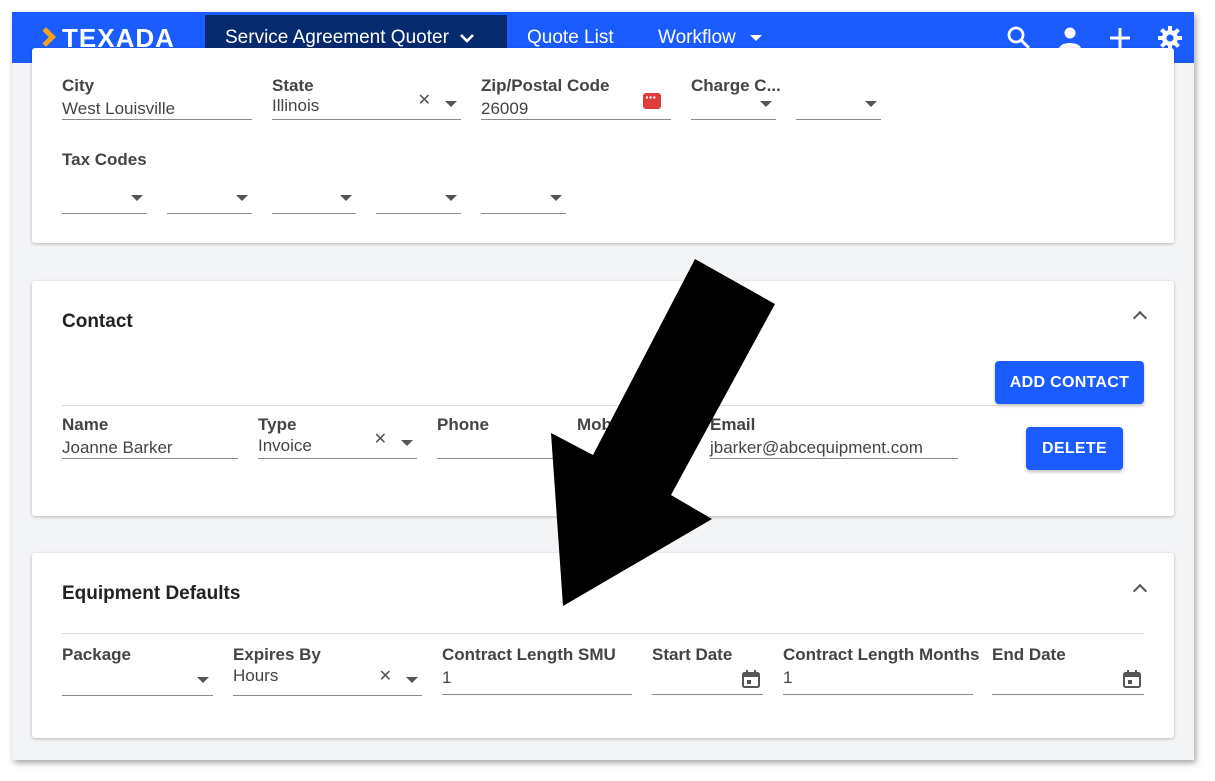  What do you see at coordinates (366, 98) in the screenshot?
I see `state-select: State Illinois ✕` at bounding box center [366, 98].